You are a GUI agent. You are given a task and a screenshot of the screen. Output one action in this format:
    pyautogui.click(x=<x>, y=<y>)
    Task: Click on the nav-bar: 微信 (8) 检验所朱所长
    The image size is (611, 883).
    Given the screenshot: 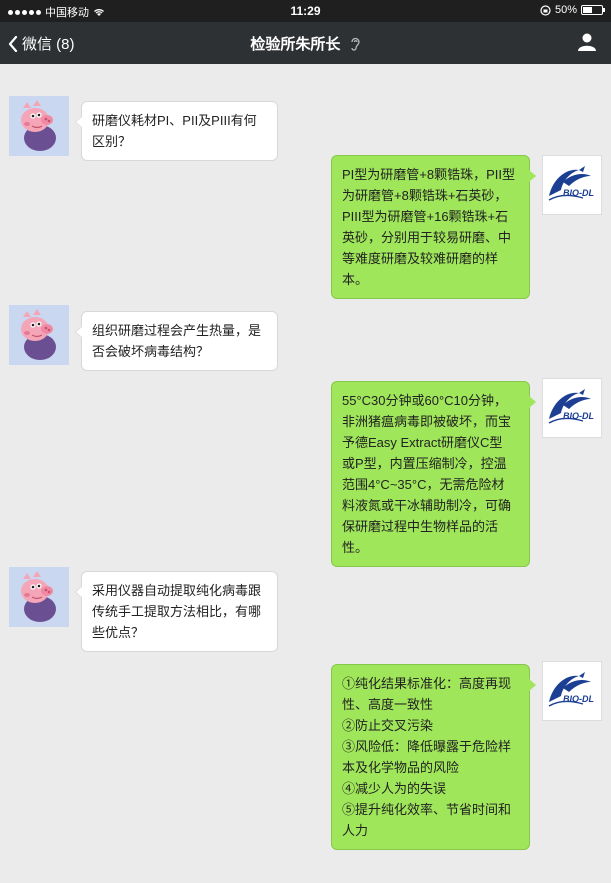 What is the action you would take?
    pyautogui.click(x=305, y=43)
    